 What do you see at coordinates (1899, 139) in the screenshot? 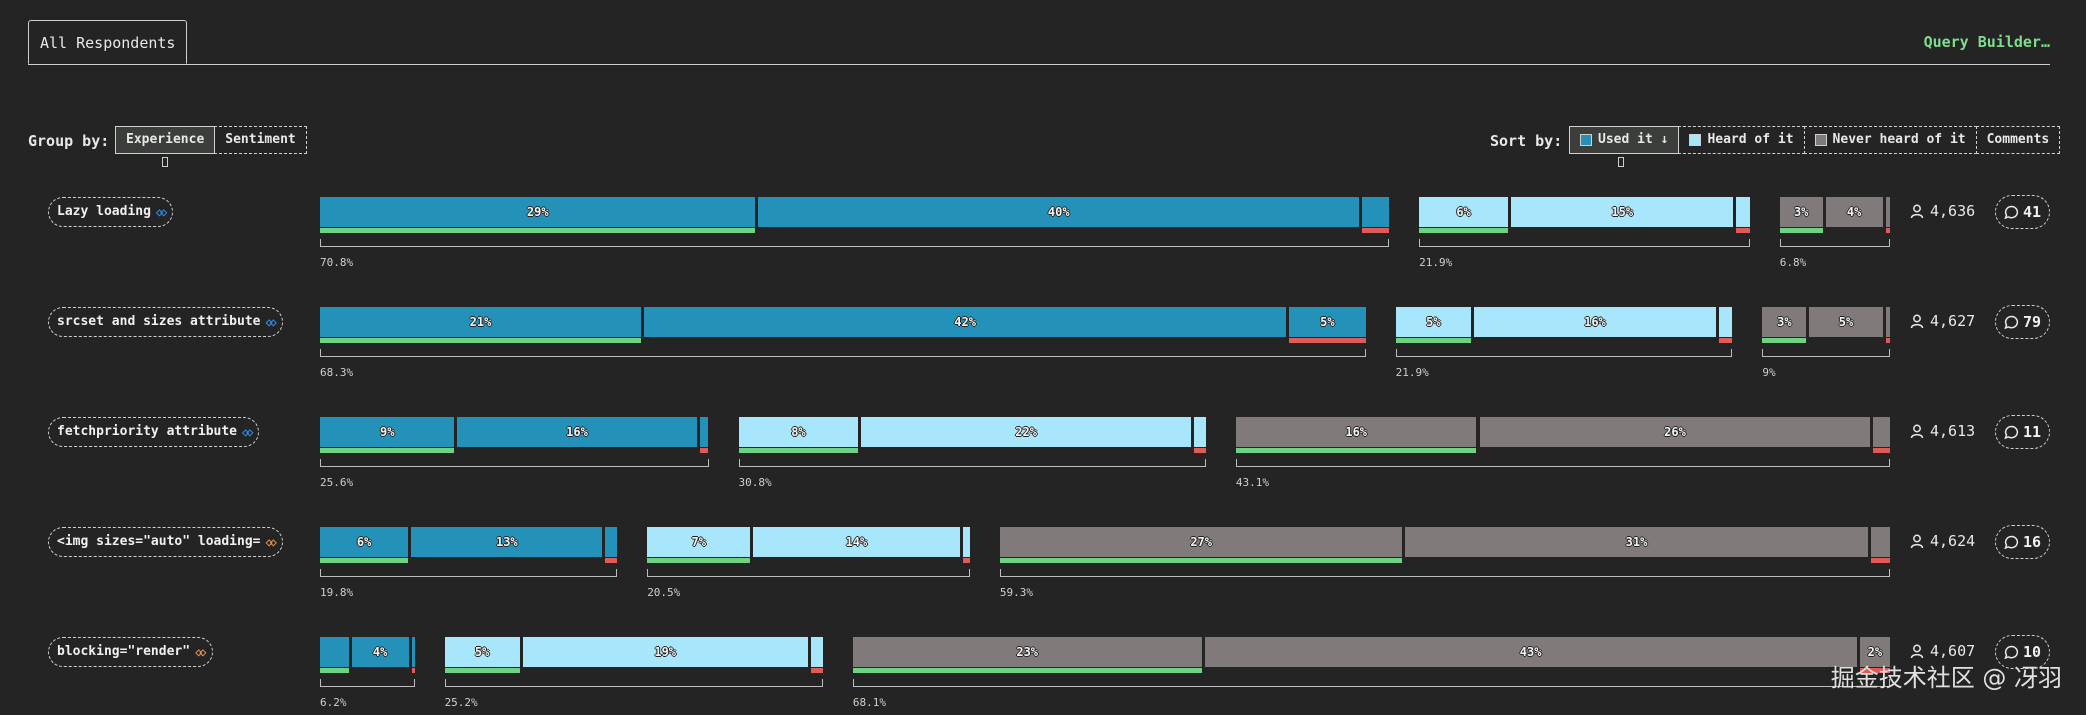
I see `sort-never-heard-label: Never heard of it` at bounding box center [1899, 139].